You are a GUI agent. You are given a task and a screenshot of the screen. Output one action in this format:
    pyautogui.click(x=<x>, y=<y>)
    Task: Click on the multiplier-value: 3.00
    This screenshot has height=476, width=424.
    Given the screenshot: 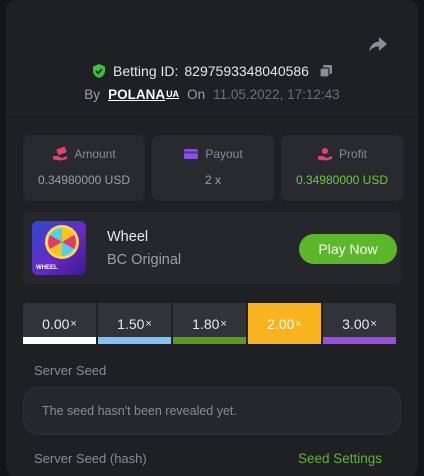 What is the action you would take?
    pyautogui.click(x=356, y=323)
    